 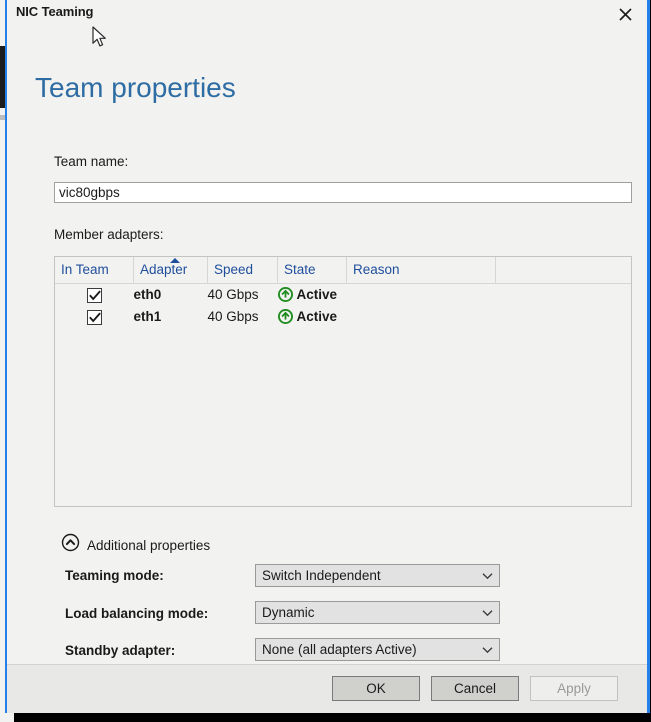 What do you see at coordinates (175, 260) in the screenshot?
I see `sort-ascending-icon` at bounding box center [175, 260].